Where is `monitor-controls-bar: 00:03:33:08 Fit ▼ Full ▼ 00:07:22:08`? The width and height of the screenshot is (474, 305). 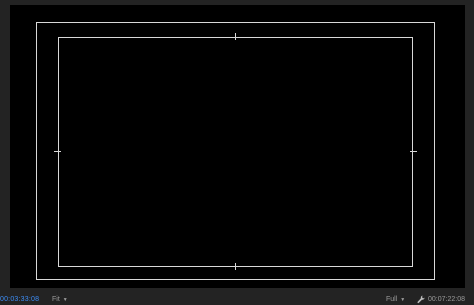 monitor-controls-bar: 00:03:33:08 Fit ▼ Full ▼ 00:07:22:08 is located at coordinates (237, 299).